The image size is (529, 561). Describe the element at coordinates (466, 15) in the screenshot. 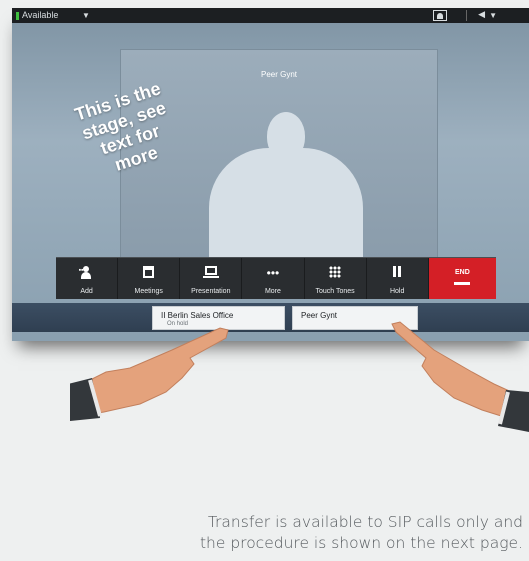

I see `status-divider` at that location.